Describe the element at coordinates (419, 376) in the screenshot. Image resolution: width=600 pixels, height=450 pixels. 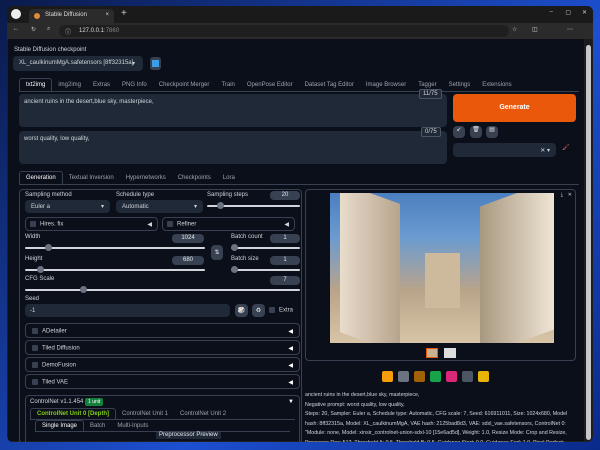
I see `zip-icon` at that location.